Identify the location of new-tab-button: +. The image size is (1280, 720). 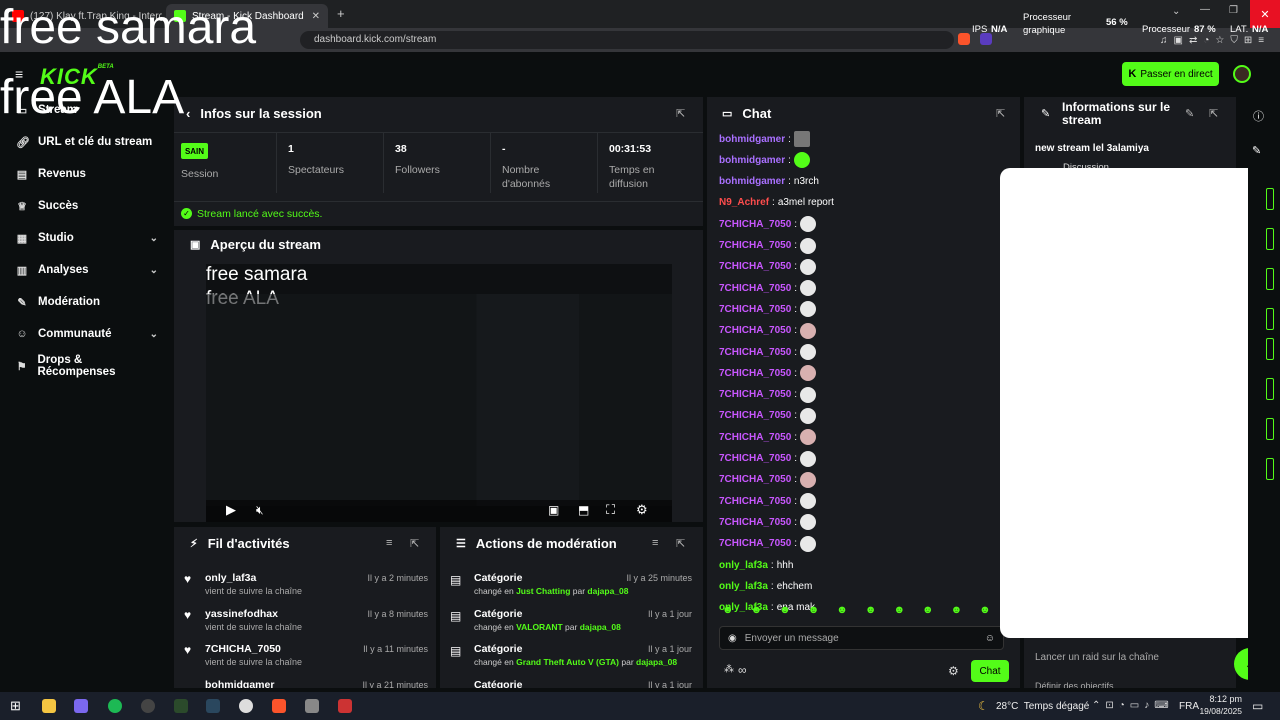
(341, 13).